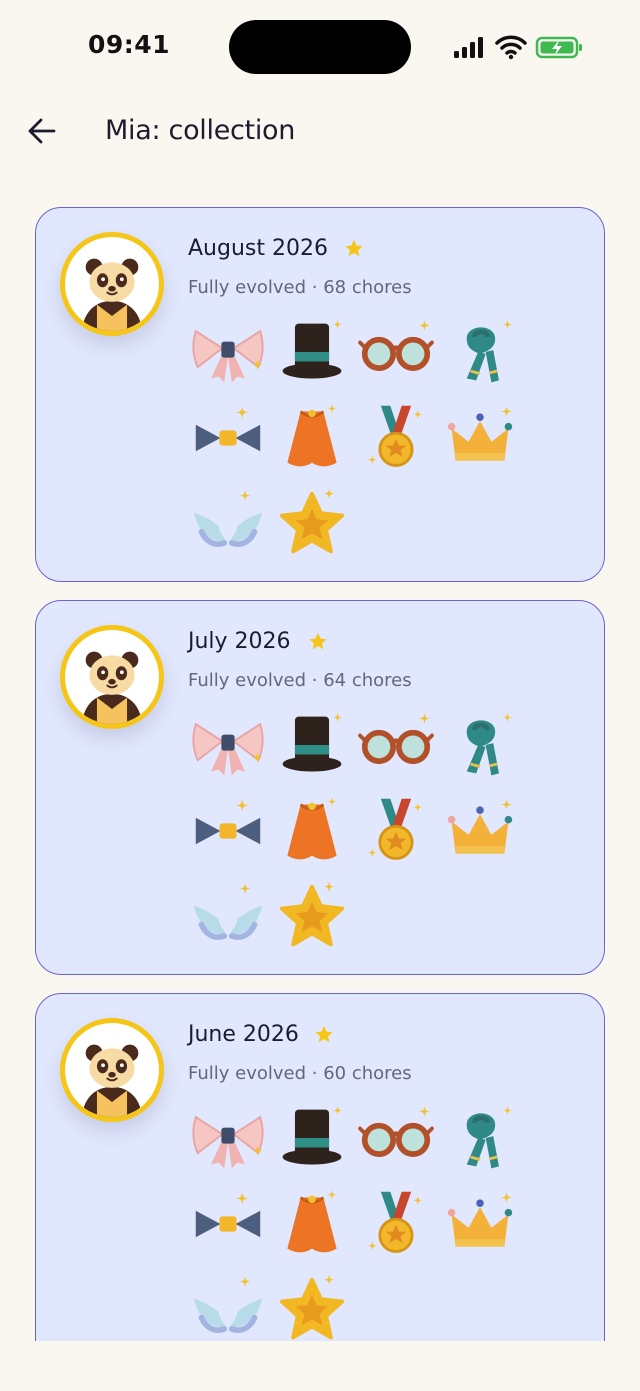 The image size is (640, 1391). I want to click on status-bar: 09:41, so click(320, 47).